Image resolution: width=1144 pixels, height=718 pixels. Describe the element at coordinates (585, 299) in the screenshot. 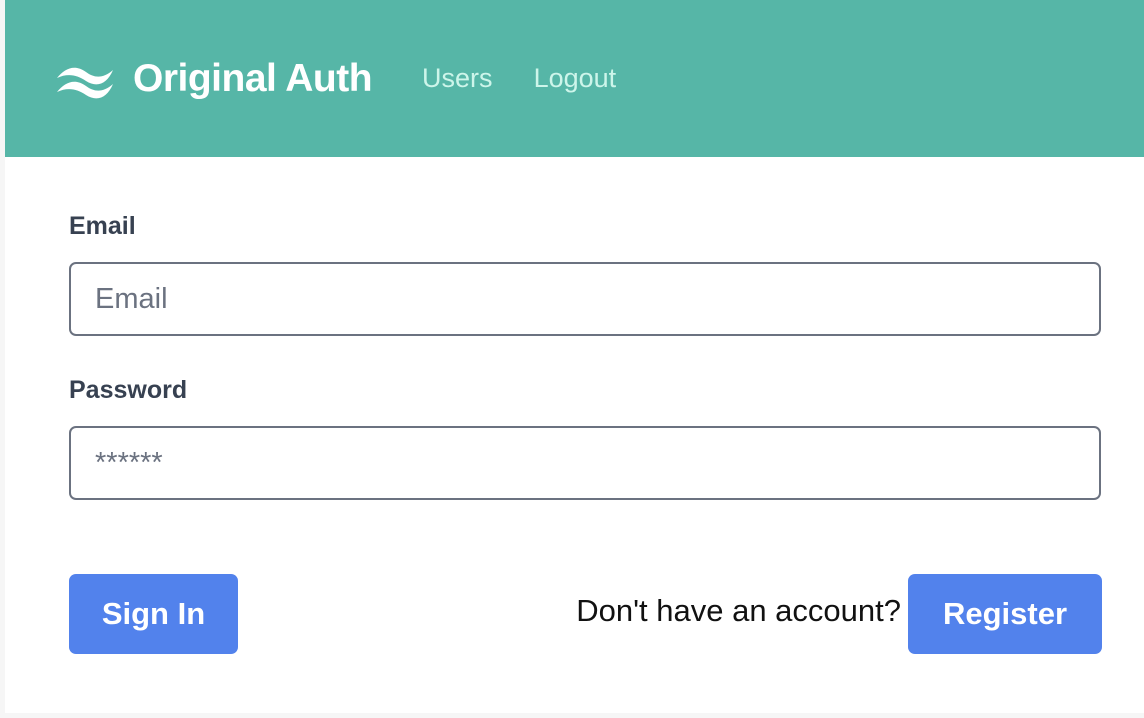

I see `email-input` at that location.